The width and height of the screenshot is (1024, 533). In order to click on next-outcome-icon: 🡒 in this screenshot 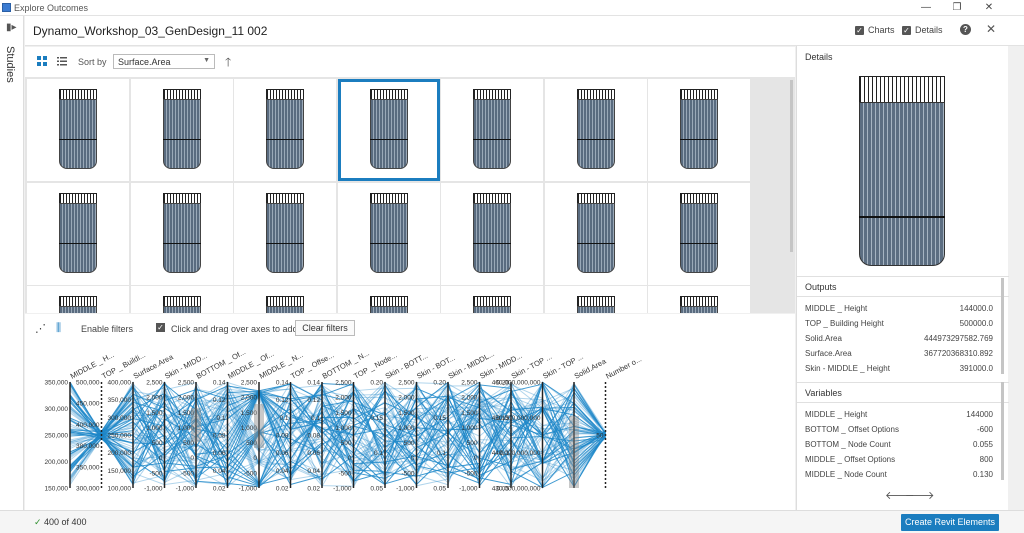, I will do `click(920, 495)`.